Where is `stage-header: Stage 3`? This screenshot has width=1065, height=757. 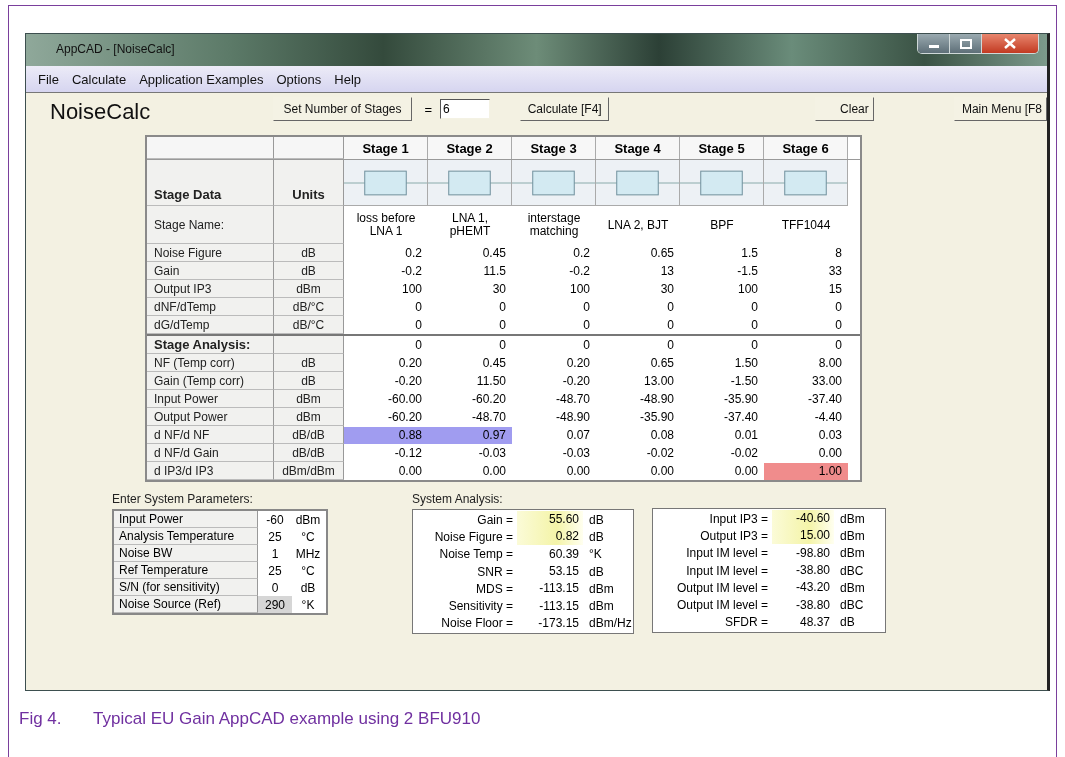 stage-header: Stage 3 is located at coordinates (554, 148).